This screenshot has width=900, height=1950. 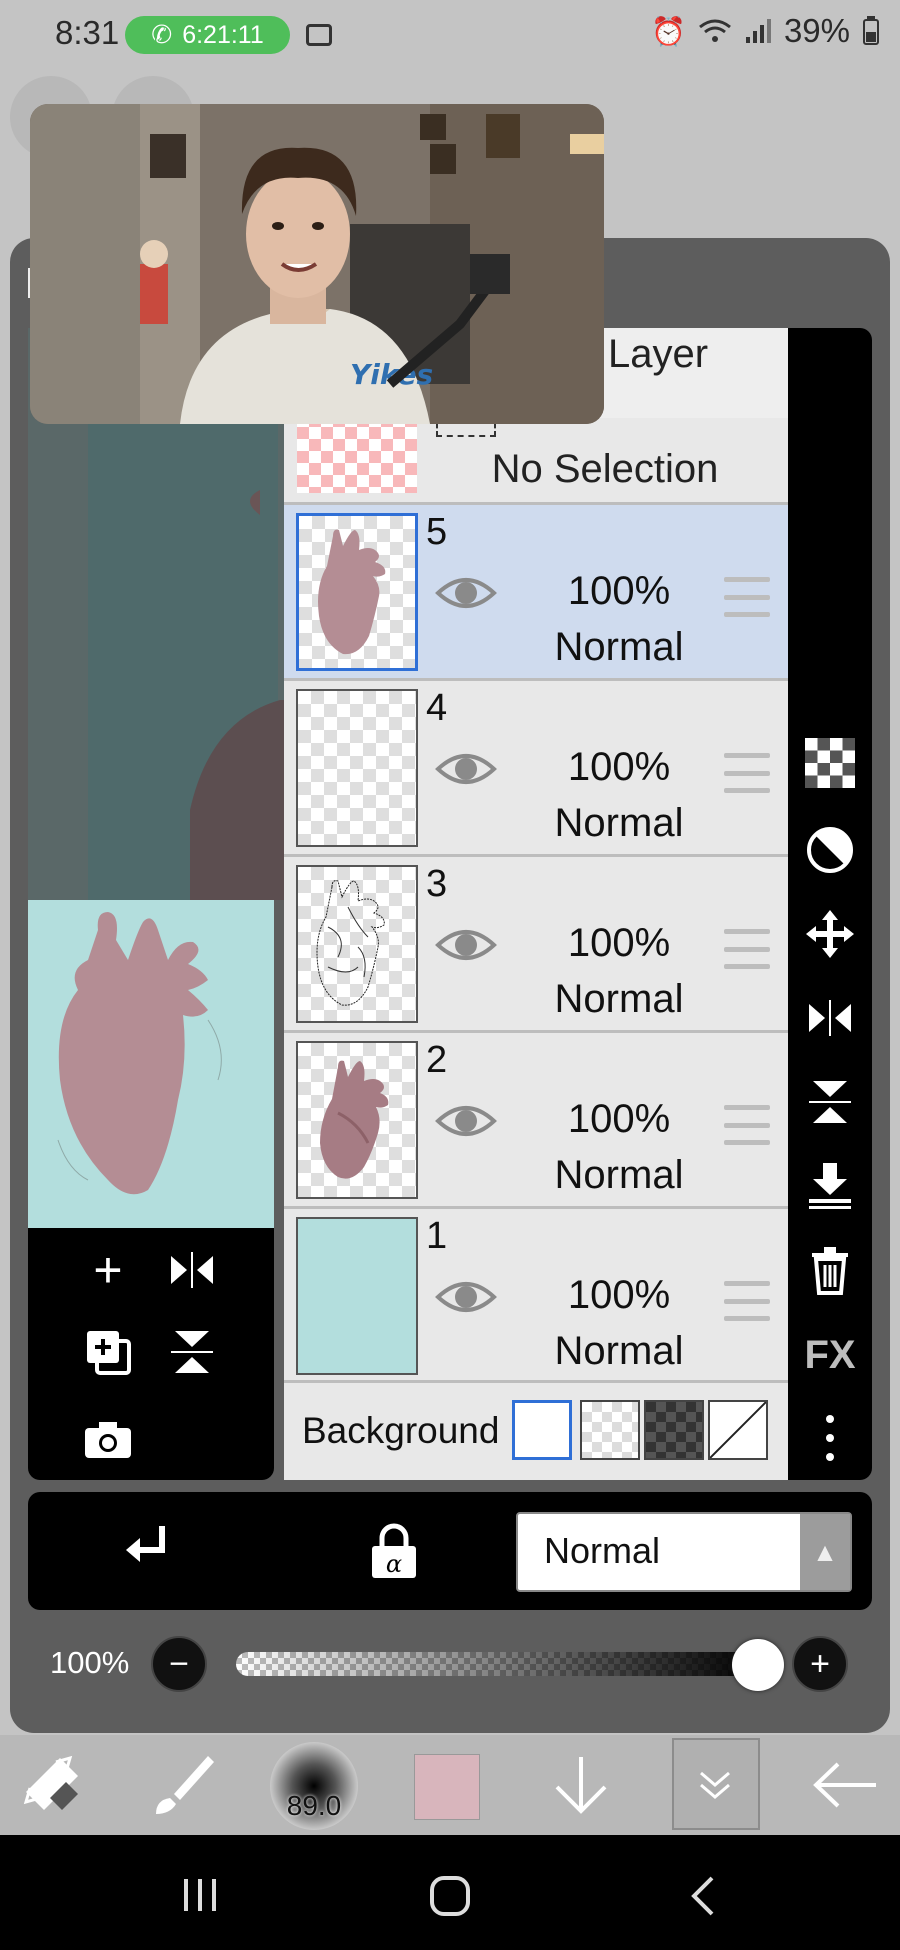 I want to click on home-icon, so click(x=450, y=1898).